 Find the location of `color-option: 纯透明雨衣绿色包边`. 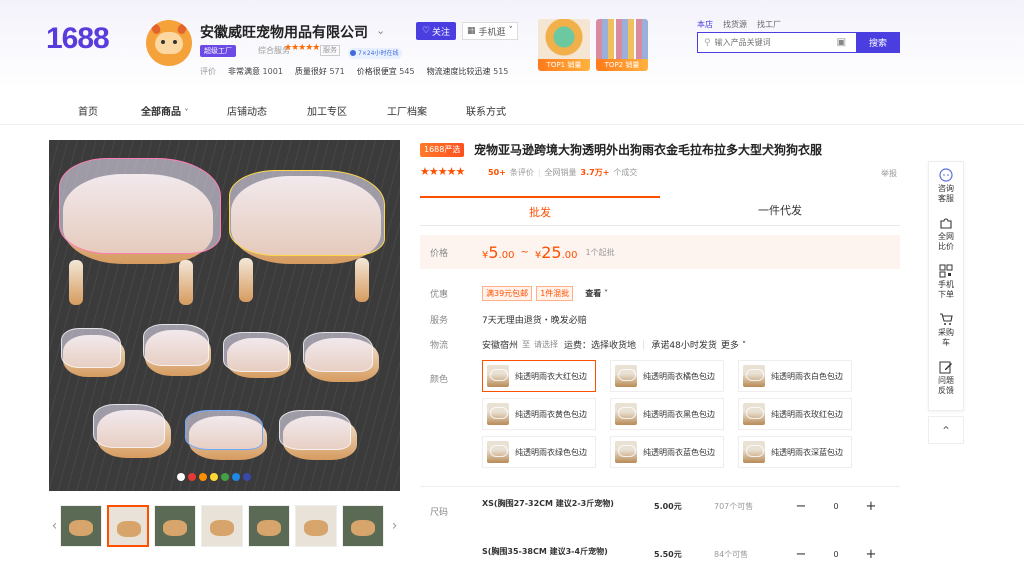

color-option: 纯透明雨衣绿色包边 is located at coordinates (539, 452).